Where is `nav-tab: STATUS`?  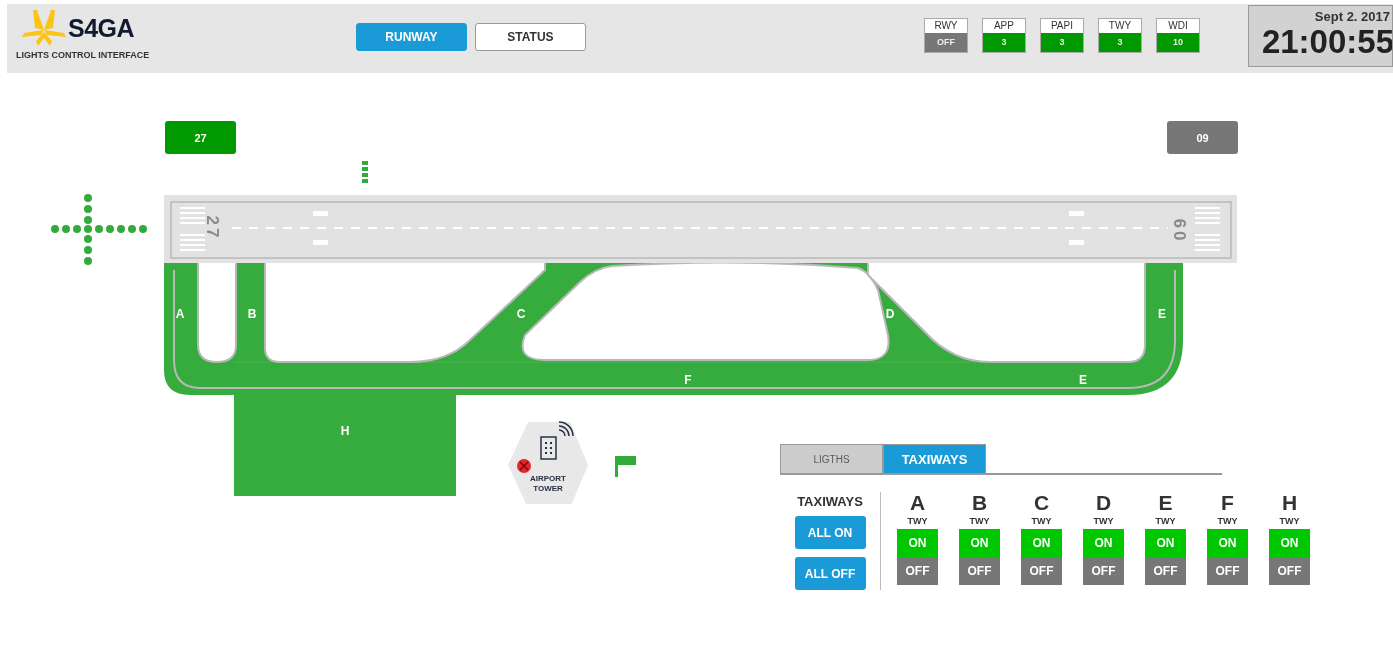
nav-tab: STATUS is located at coordinates (530, 37).